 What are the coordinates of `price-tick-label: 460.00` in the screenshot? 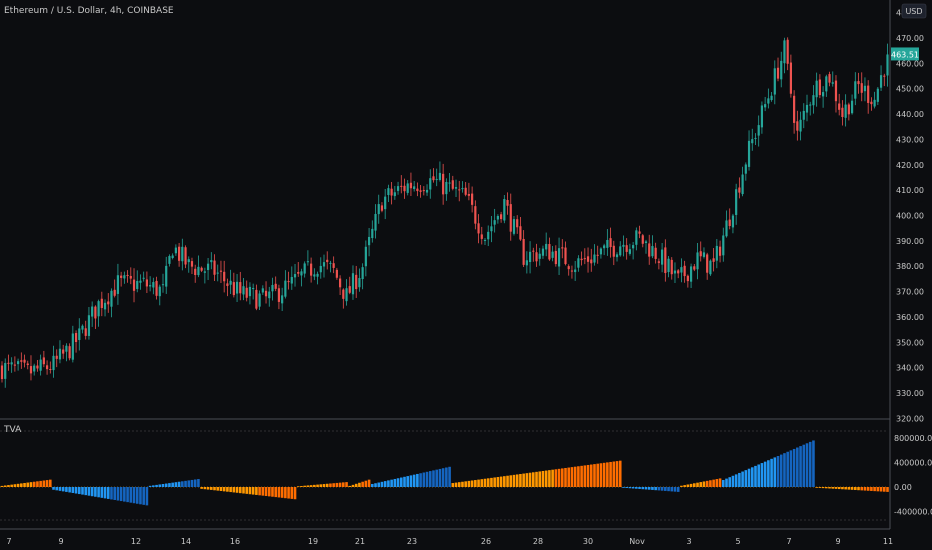 It's located at (910, 63).